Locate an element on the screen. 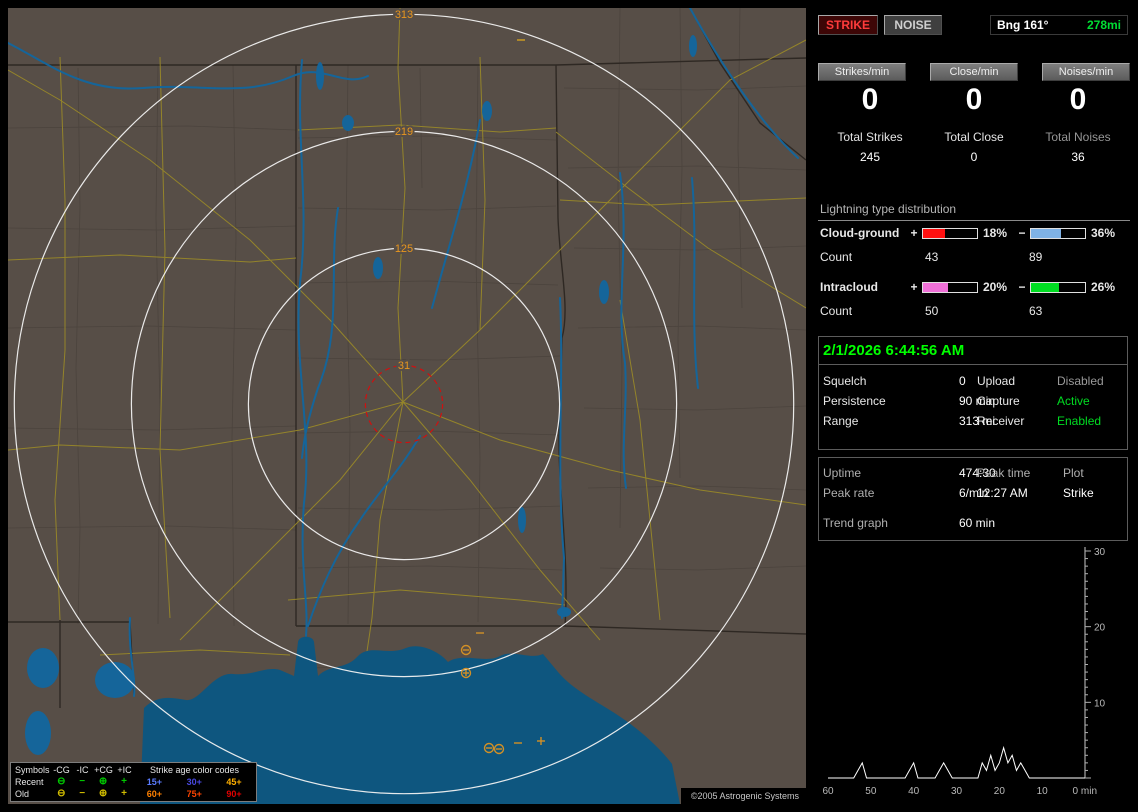 This screenshot has width=1138, height=812. legend-recent-row: Recent ⊖ − ⊕ + 15+ 30+ 45+ is located at coordinates (133, 782).